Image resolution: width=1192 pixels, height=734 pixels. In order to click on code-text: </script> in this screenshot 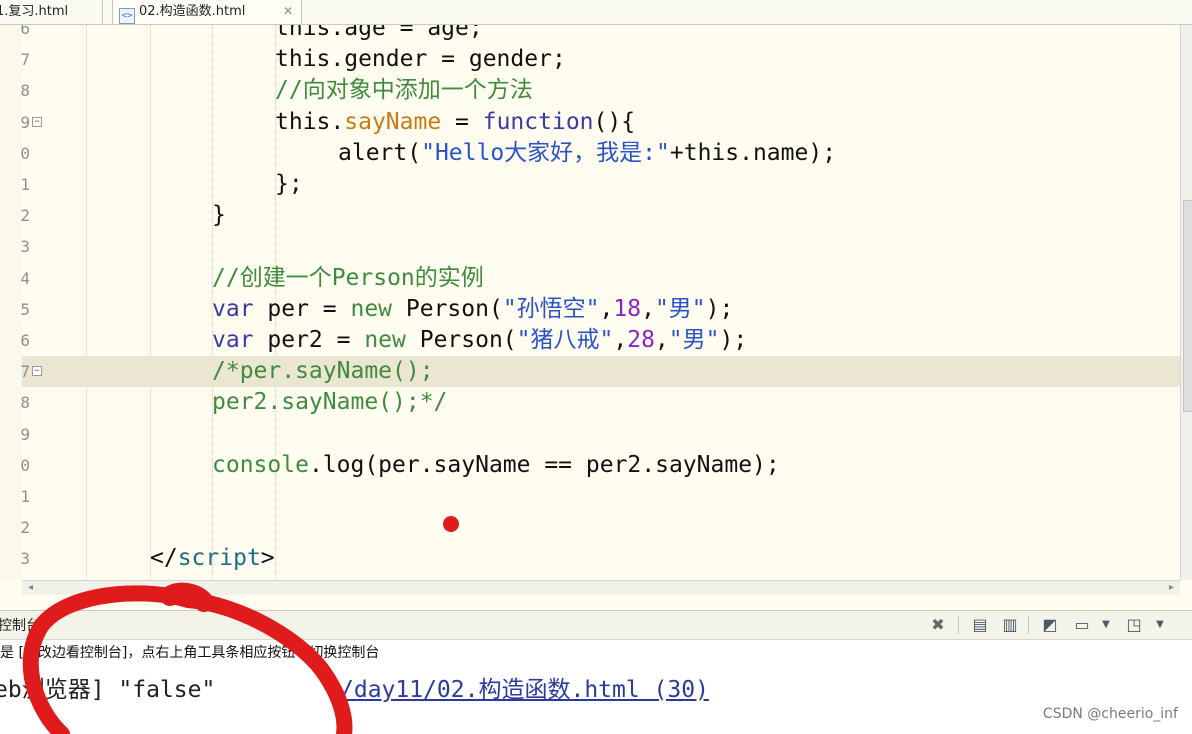, I will do `click(212, 558)`.